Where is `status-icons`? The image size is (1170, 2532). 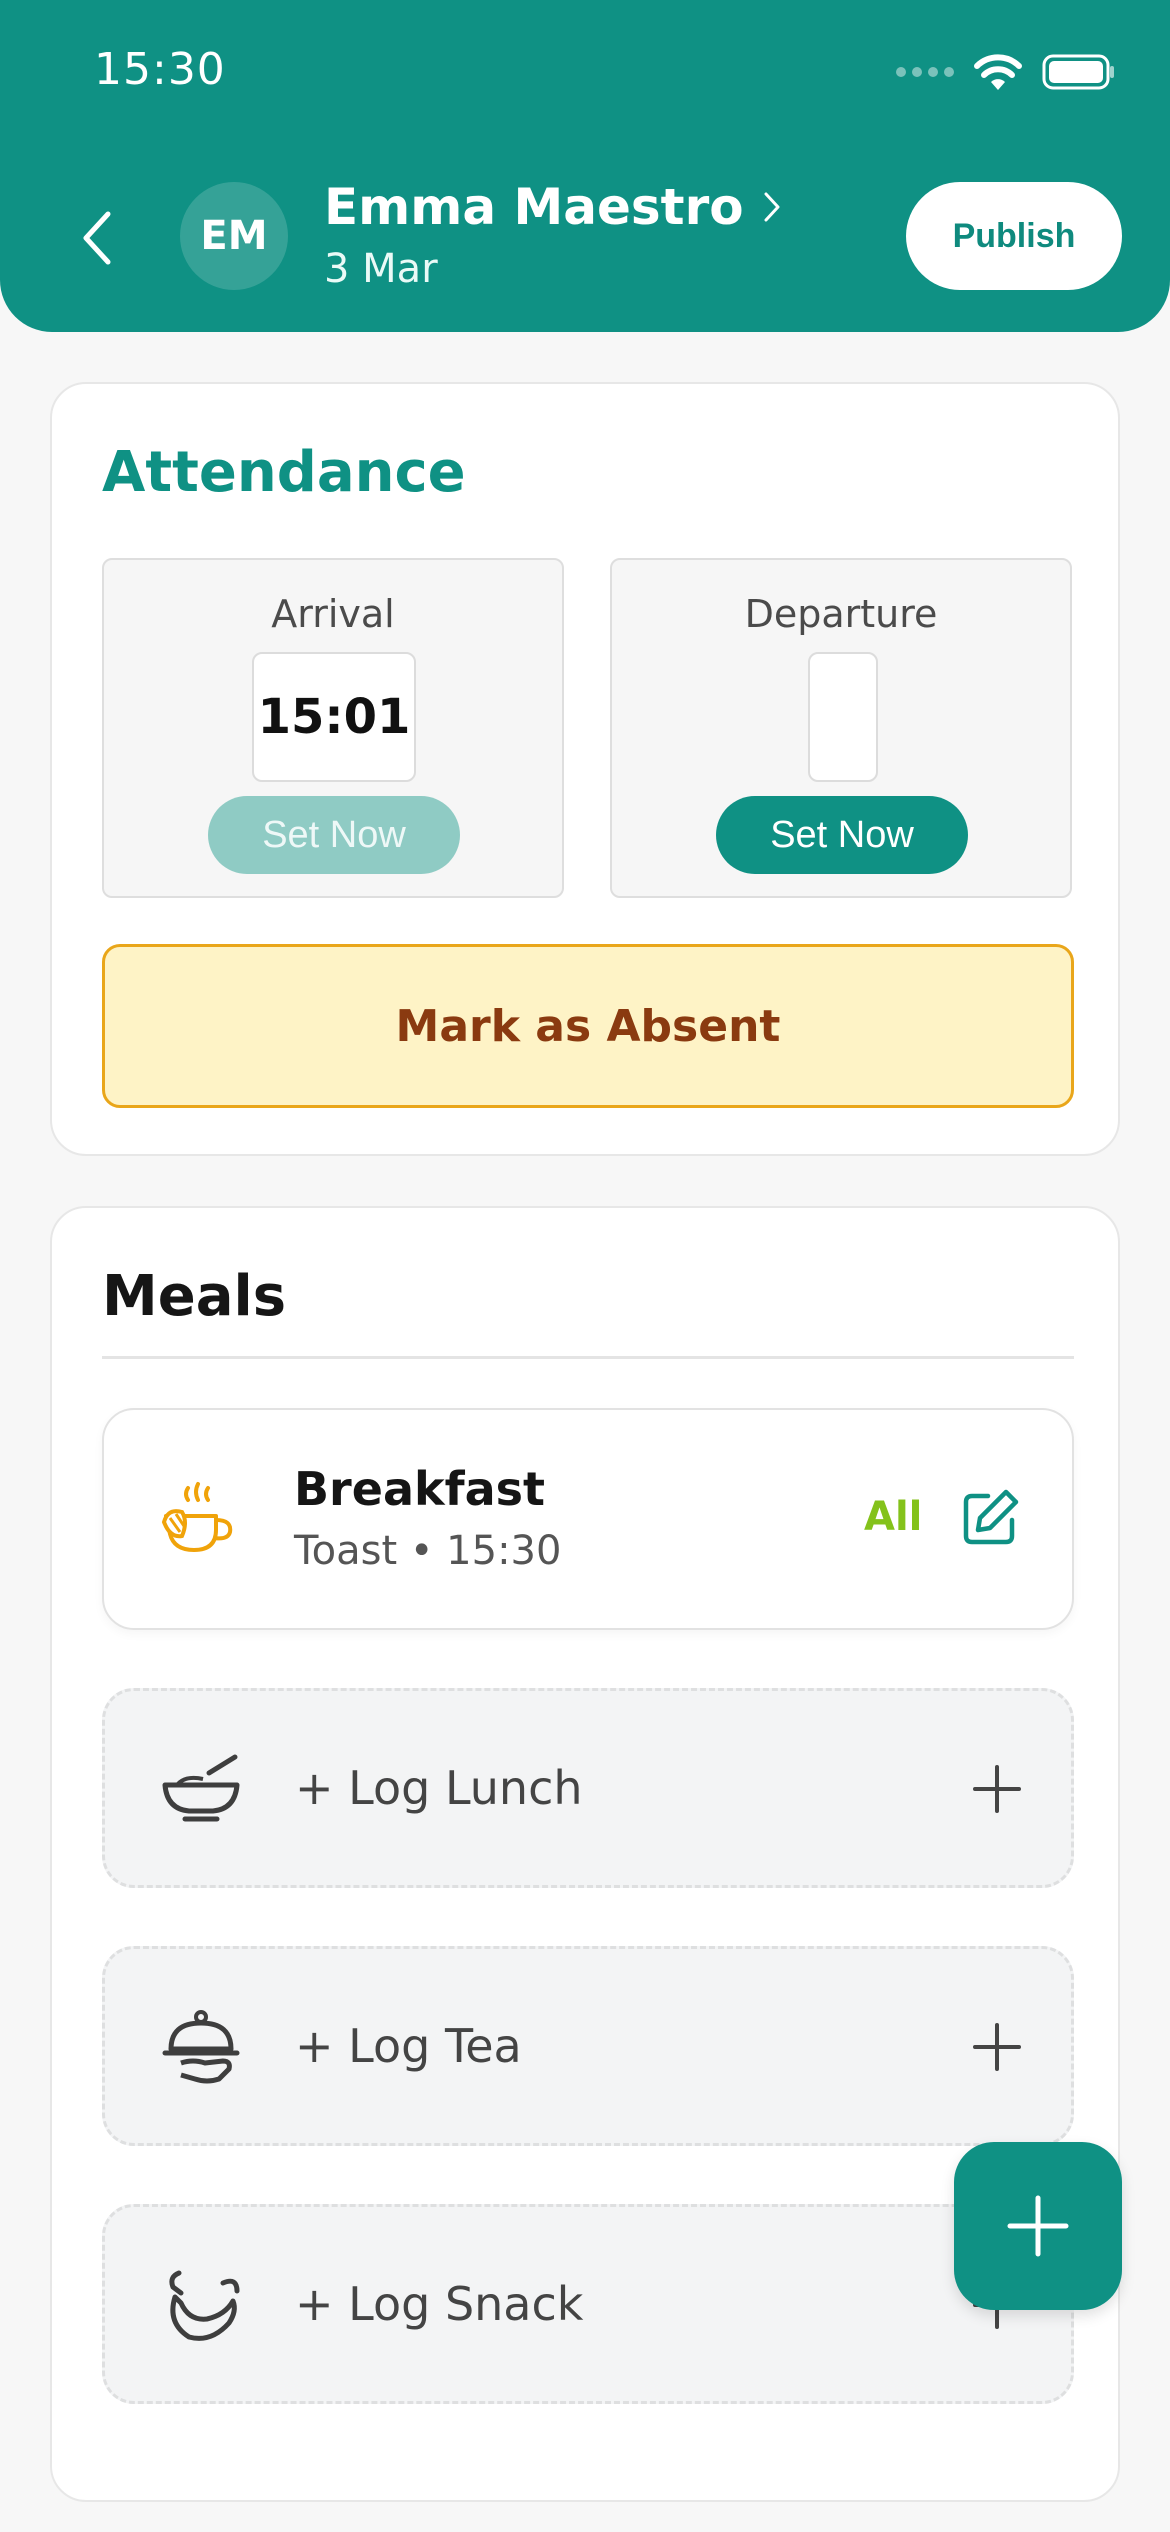
status-icons is located at coordinates (1006, 72).